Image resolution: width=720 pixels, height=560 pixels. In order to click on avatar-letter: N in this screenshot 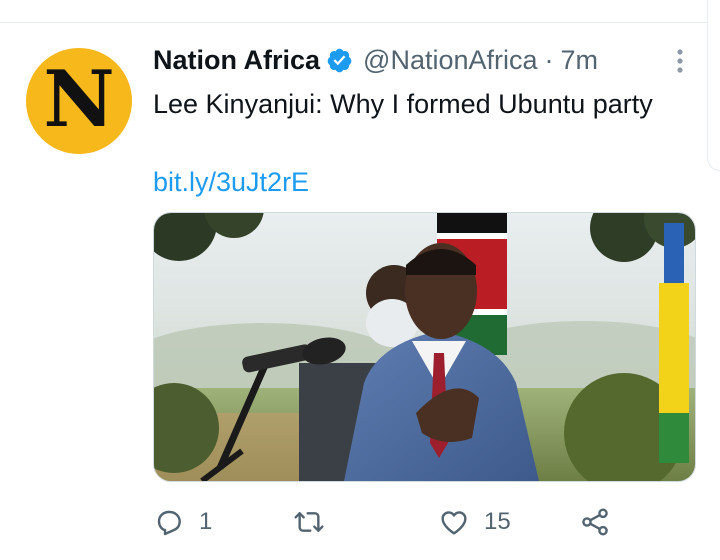, I will do `click(79, 99)`.